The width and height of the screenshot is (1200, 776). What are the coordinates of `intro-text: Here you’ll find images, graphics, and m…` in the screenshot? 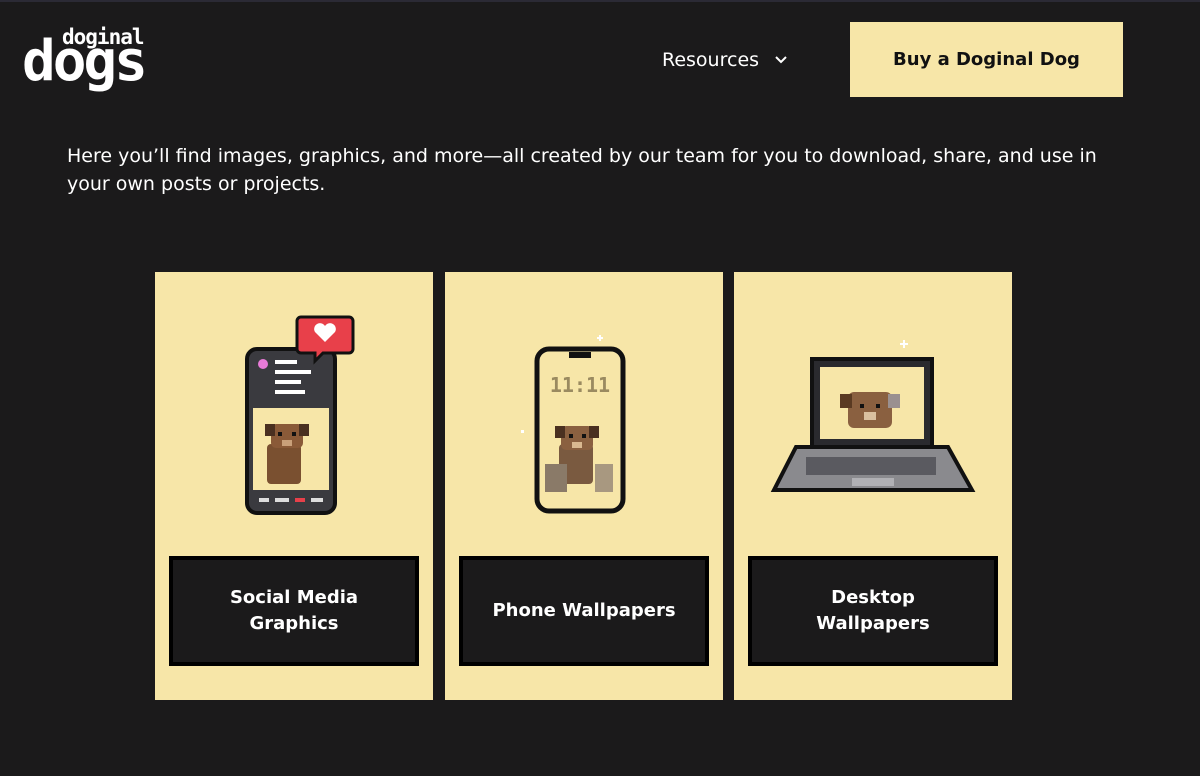 It's located at (582, 170).